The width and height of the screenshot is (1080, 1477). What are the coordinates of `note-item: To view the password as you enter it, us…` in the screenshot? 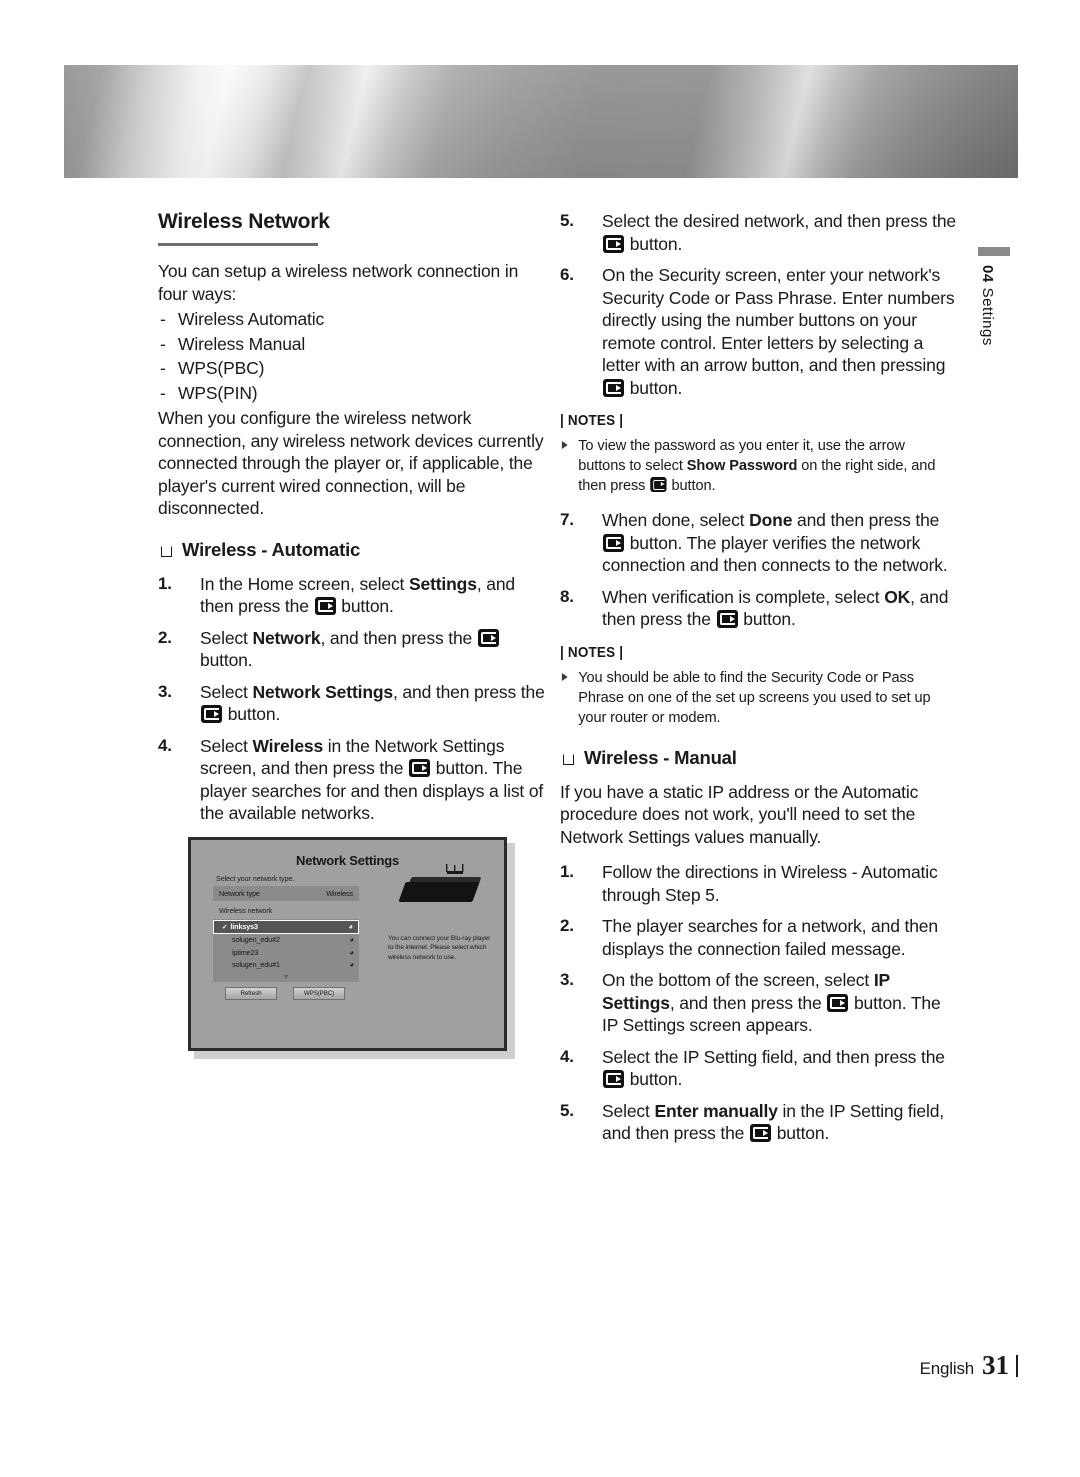 It's located at (751, 466).